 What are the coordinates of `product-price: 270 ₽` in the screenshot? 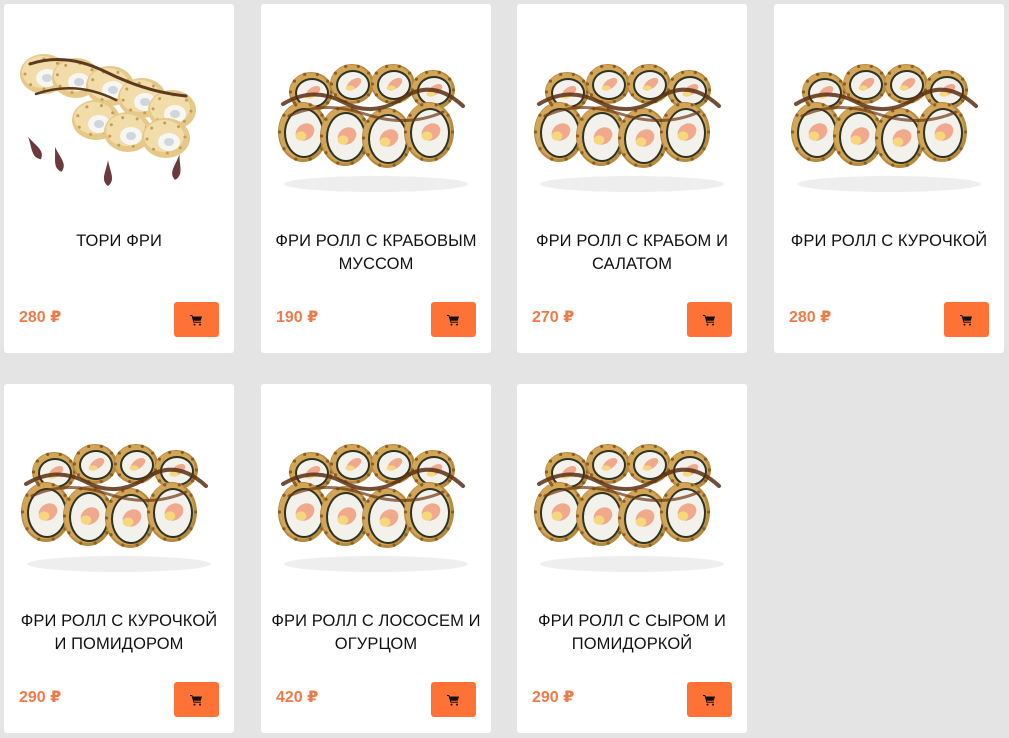 It's located at (553, 317).